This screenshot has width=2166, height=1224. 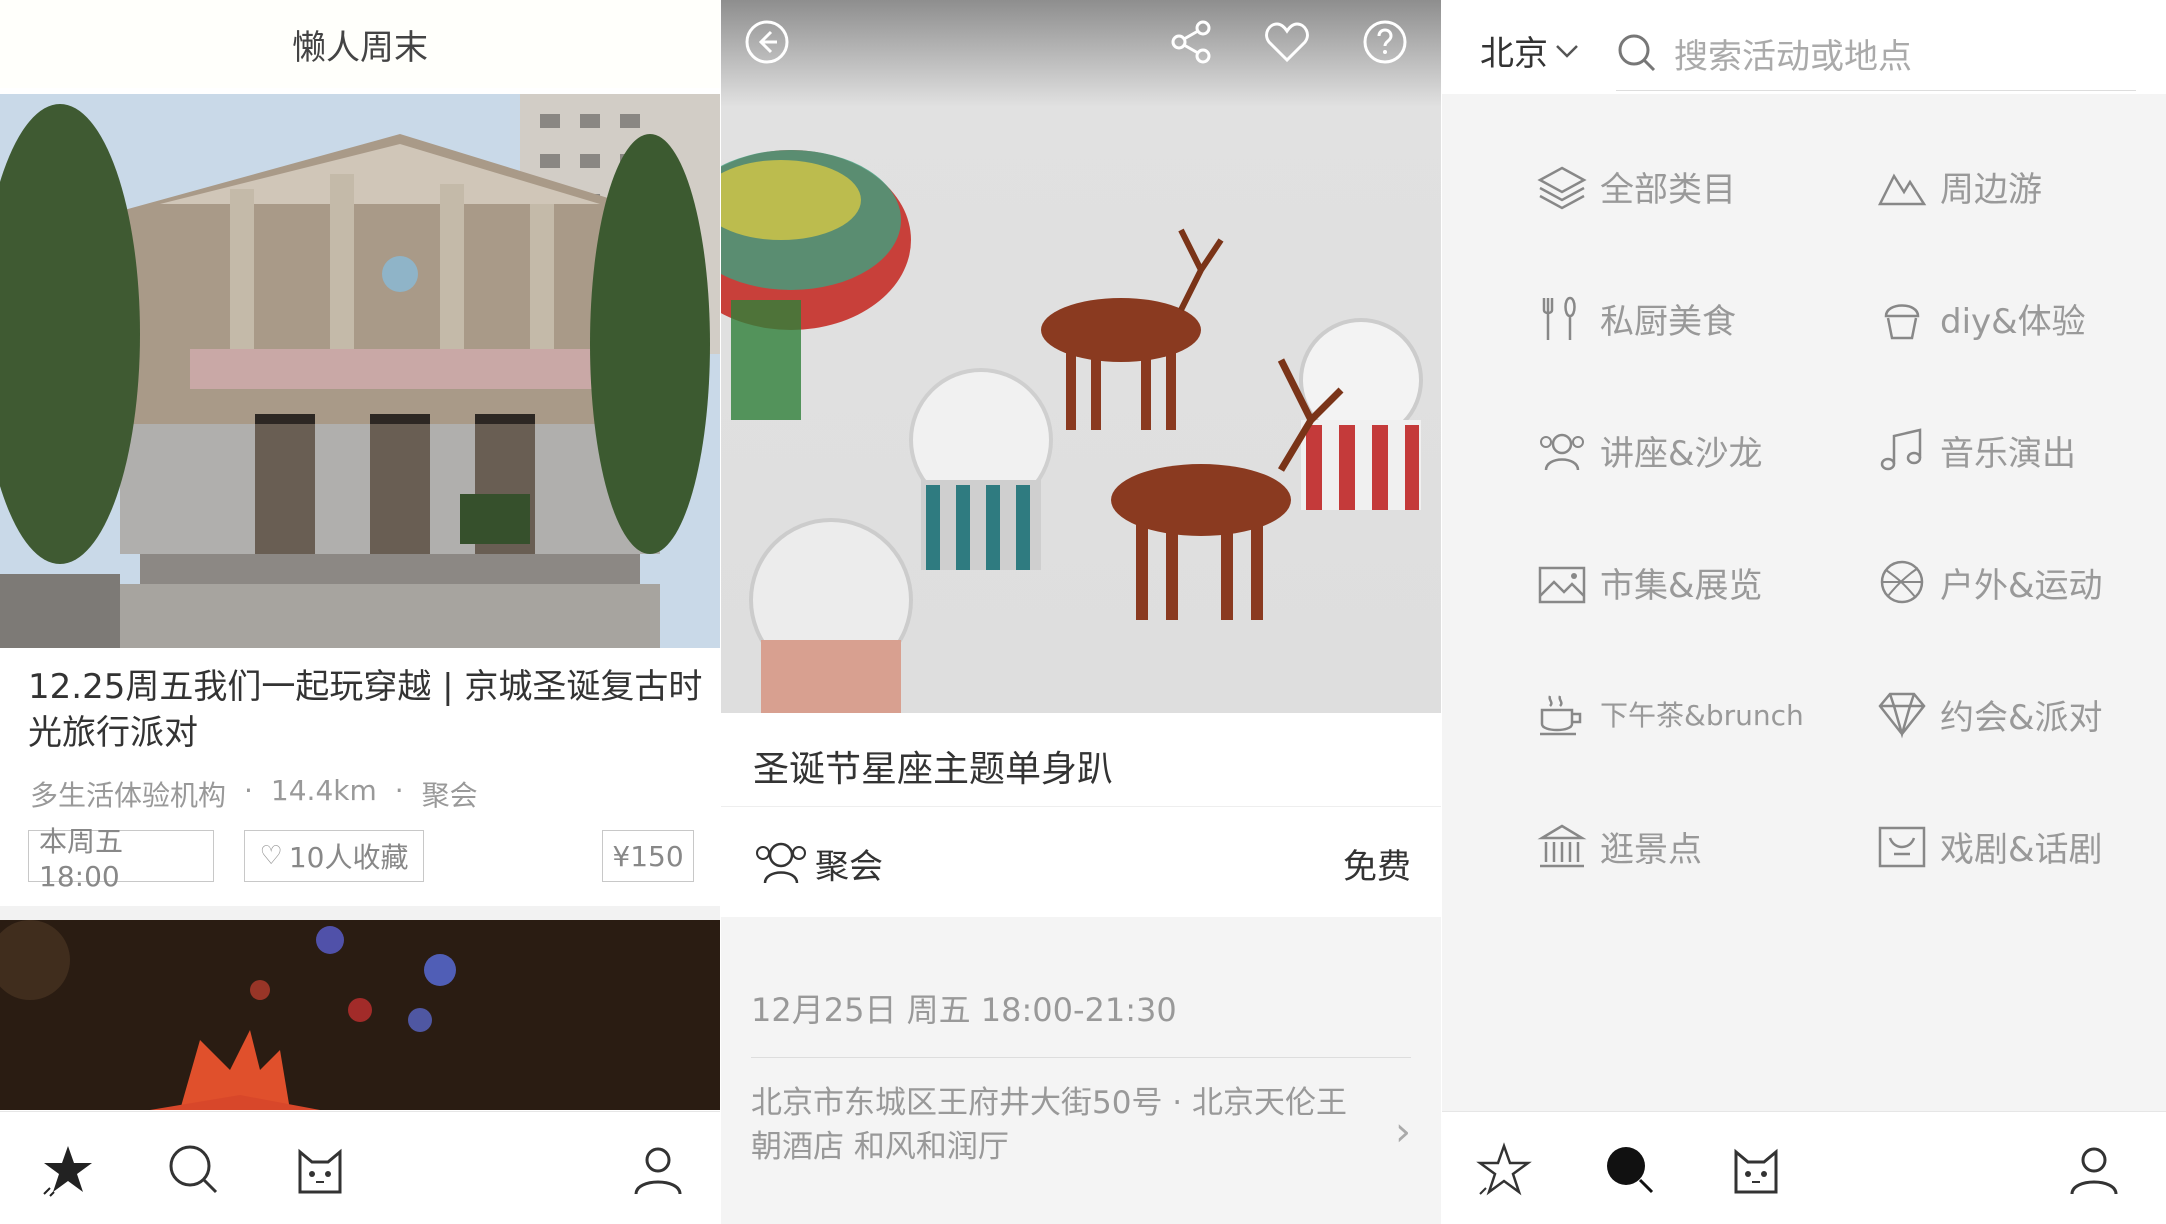 I want to click on category-date-party: 约会&派对, so click(x=1989, y=714).